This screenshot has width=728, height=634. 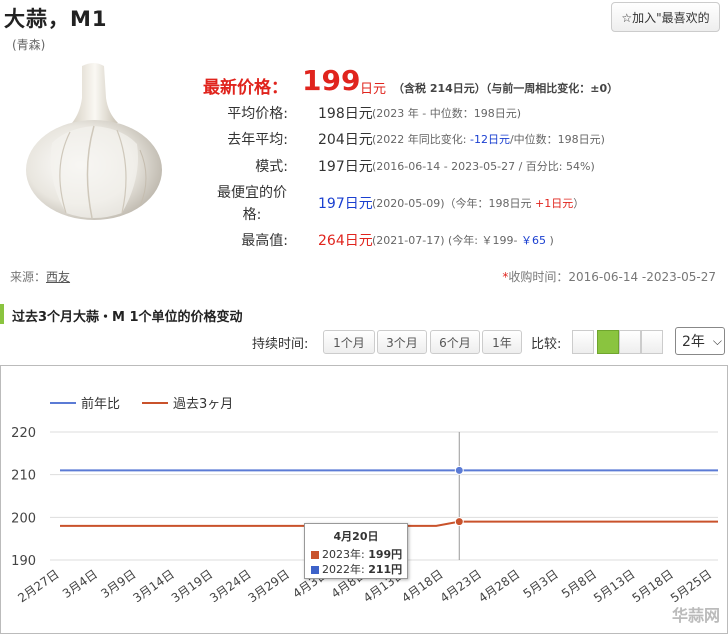 I want to click on avg-price-value: 198日元, so click(x=345, y=114).